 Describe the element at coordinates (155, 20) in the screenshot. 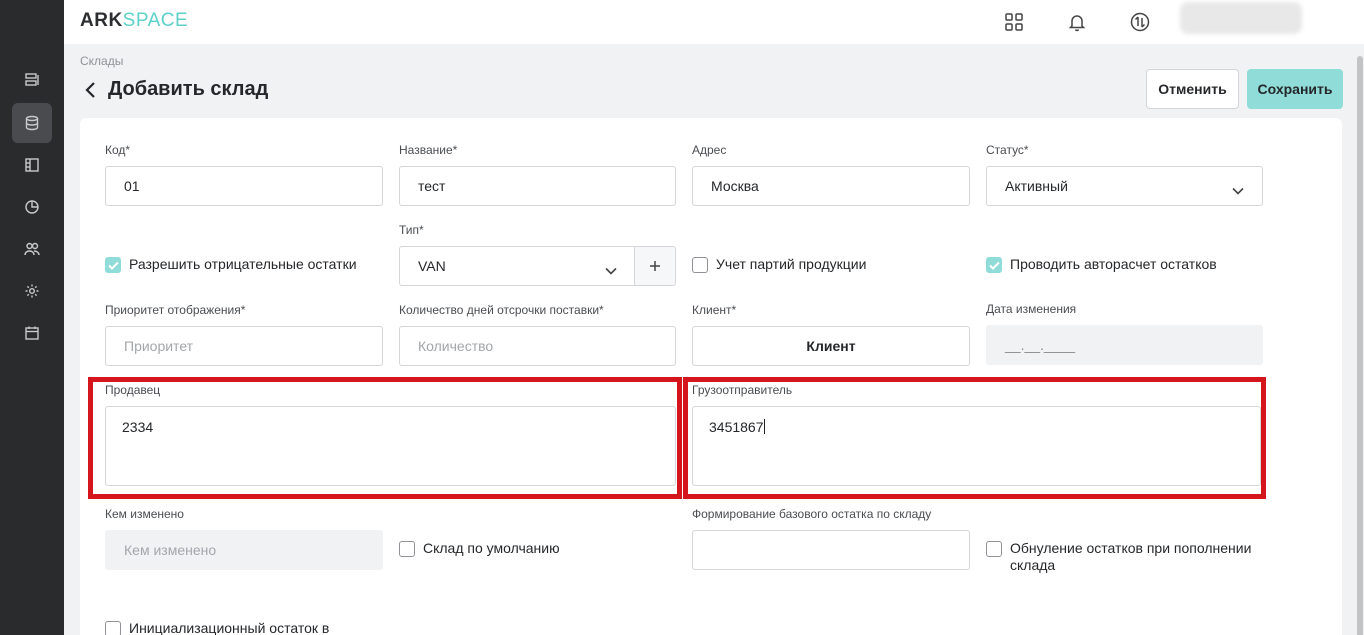

I see `logo-space: SPACE` at that location.